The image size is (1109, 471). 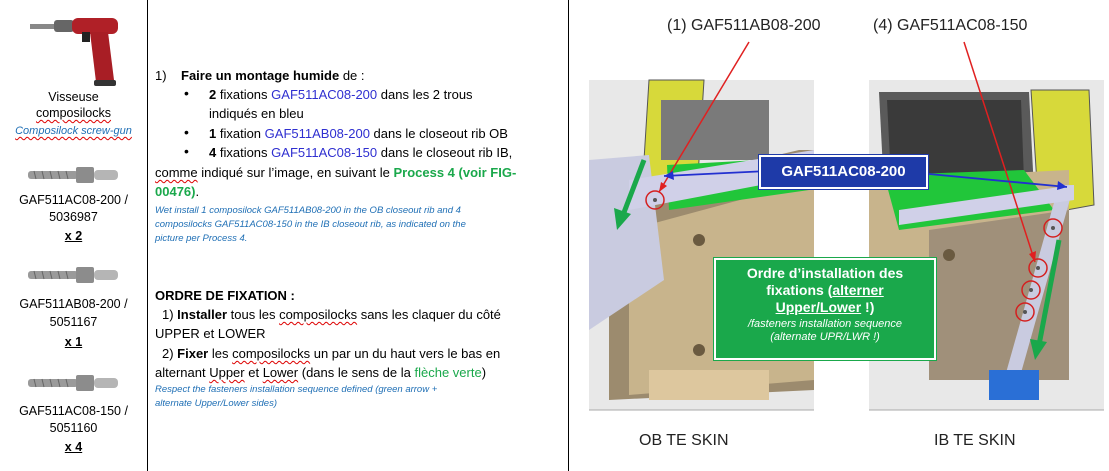 I want to click on part-1-ref: GAF511AC08-200 /, so click(x=73, y=200).